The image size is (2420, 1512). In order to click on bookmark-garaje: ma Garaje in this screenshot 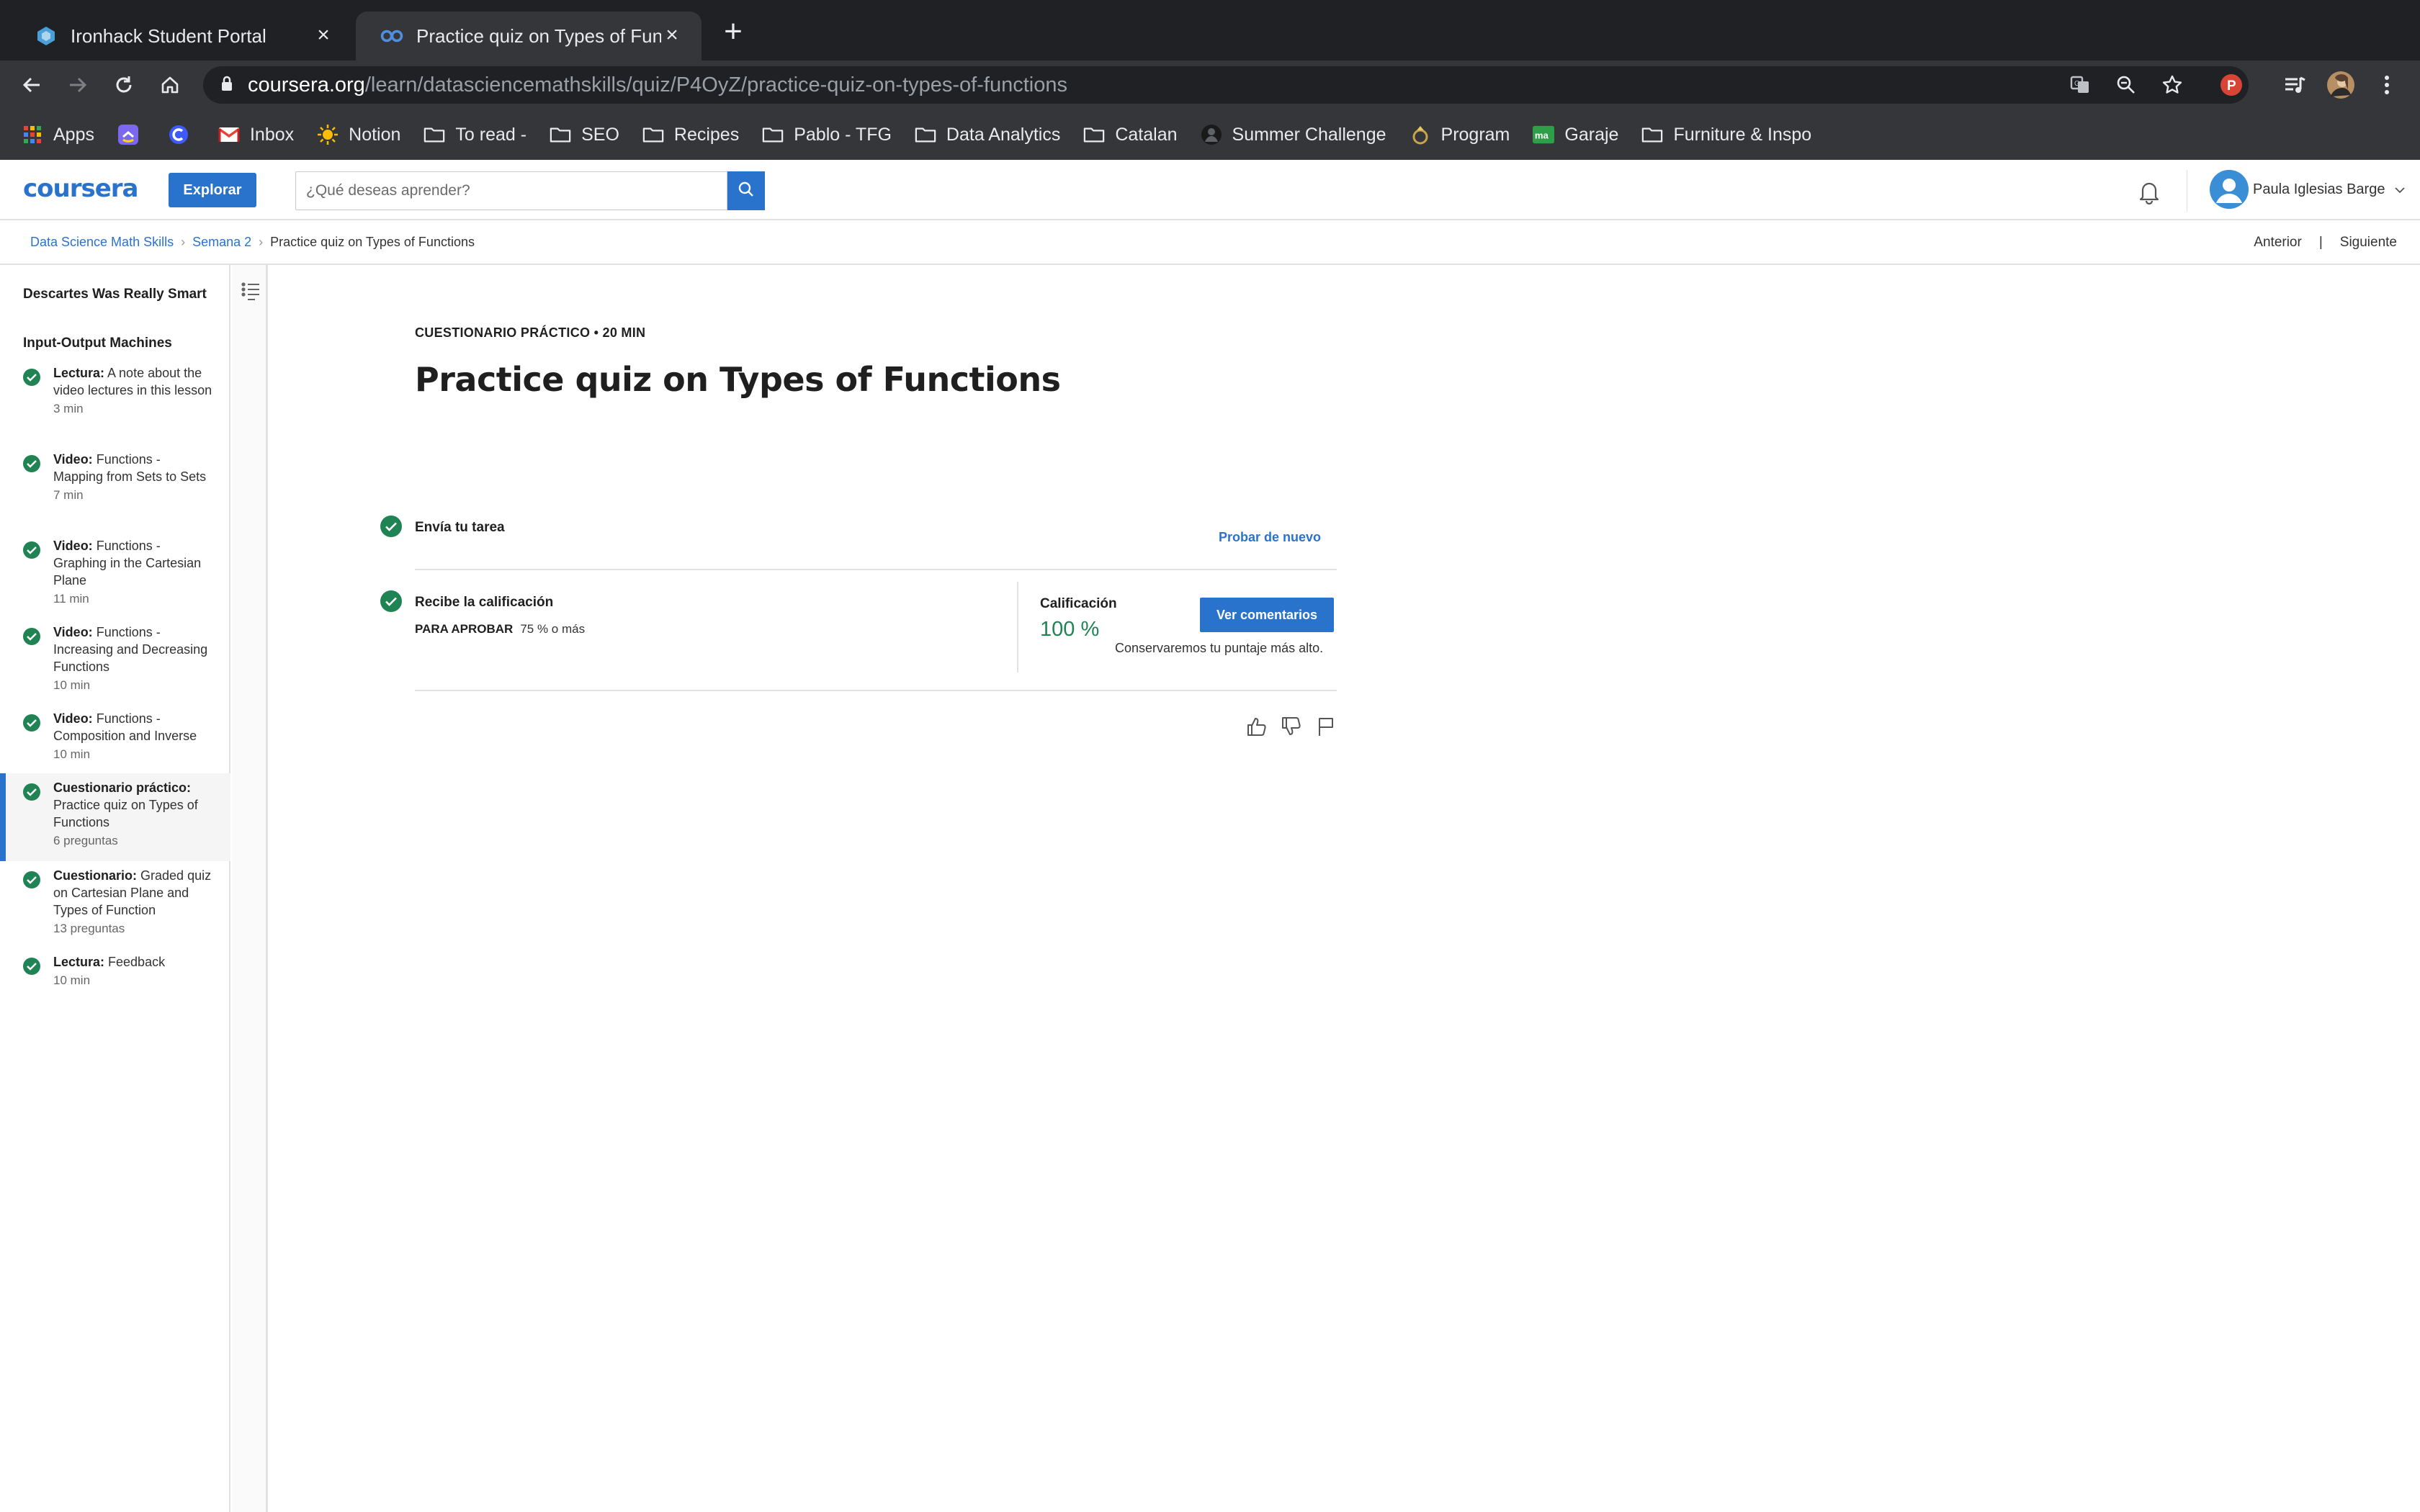, I will do `click(1575, 135)`.